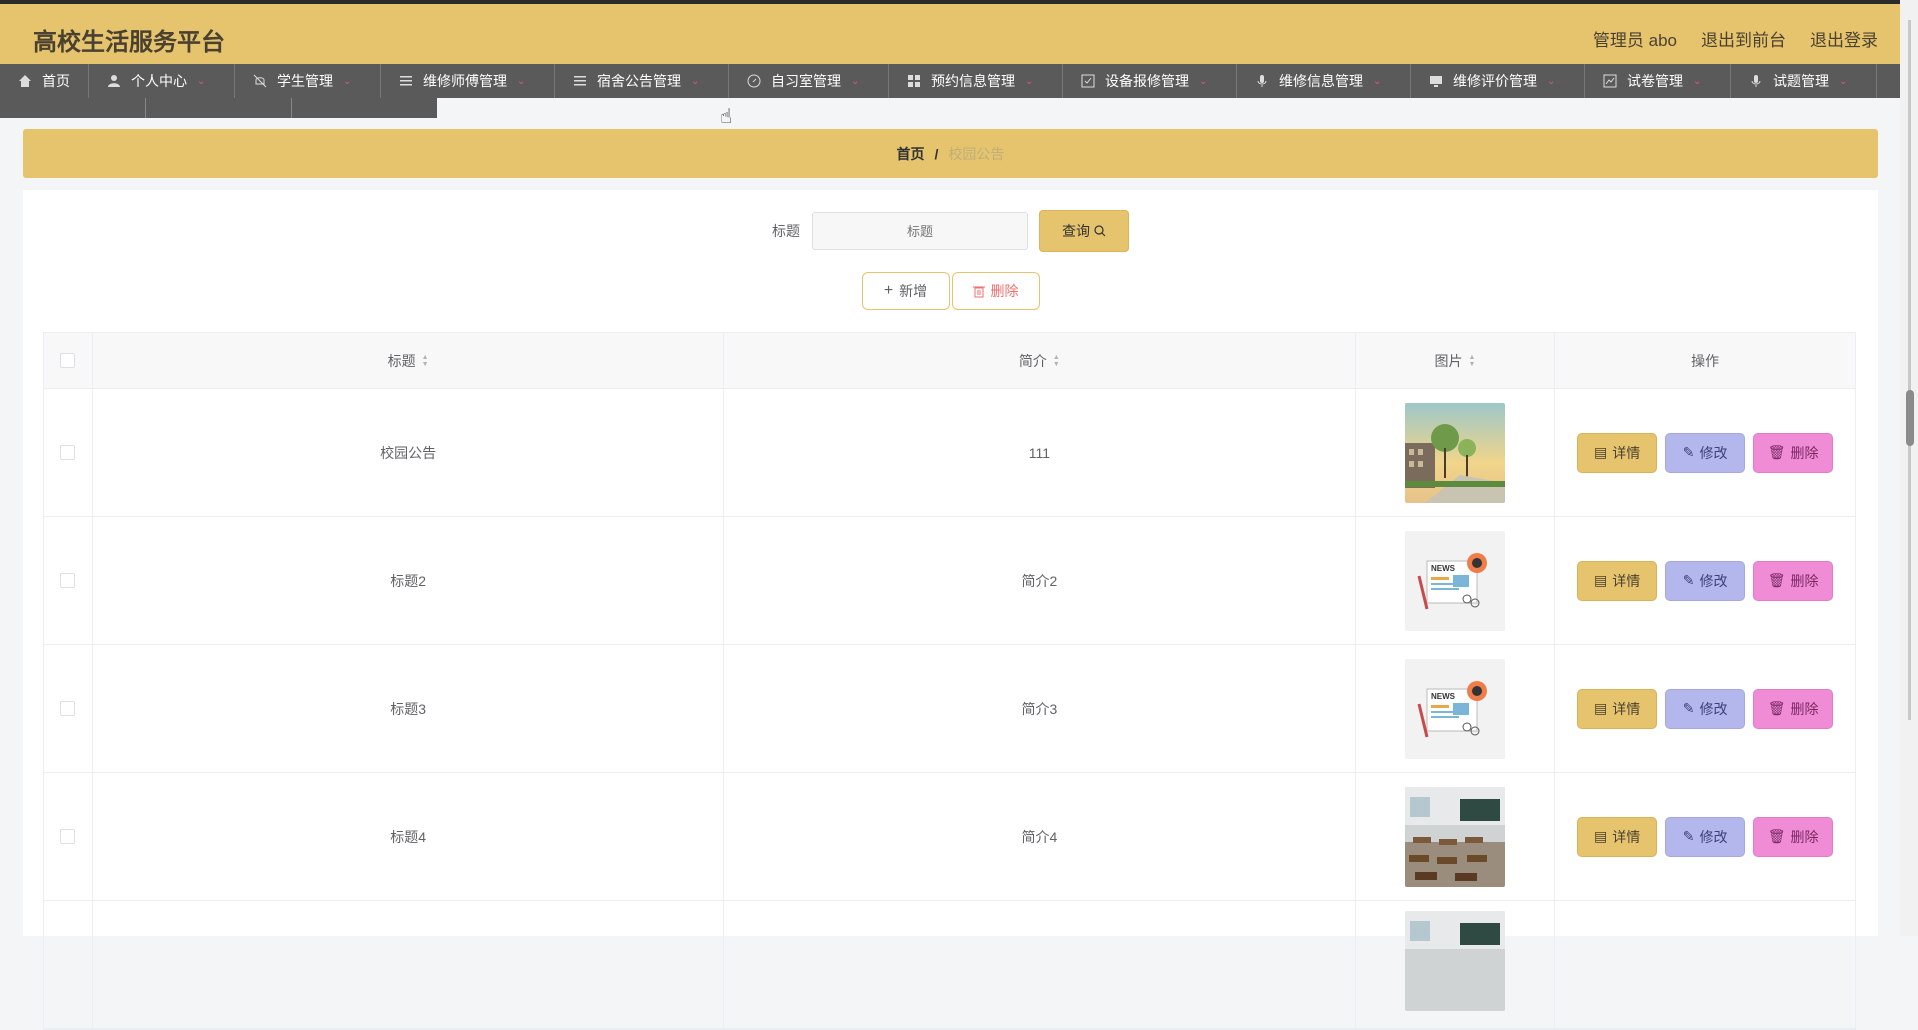 This screenshot has height=1030, width=1918. I want to click on header-title: 标题 ▲ ▼, so click(409, 360).